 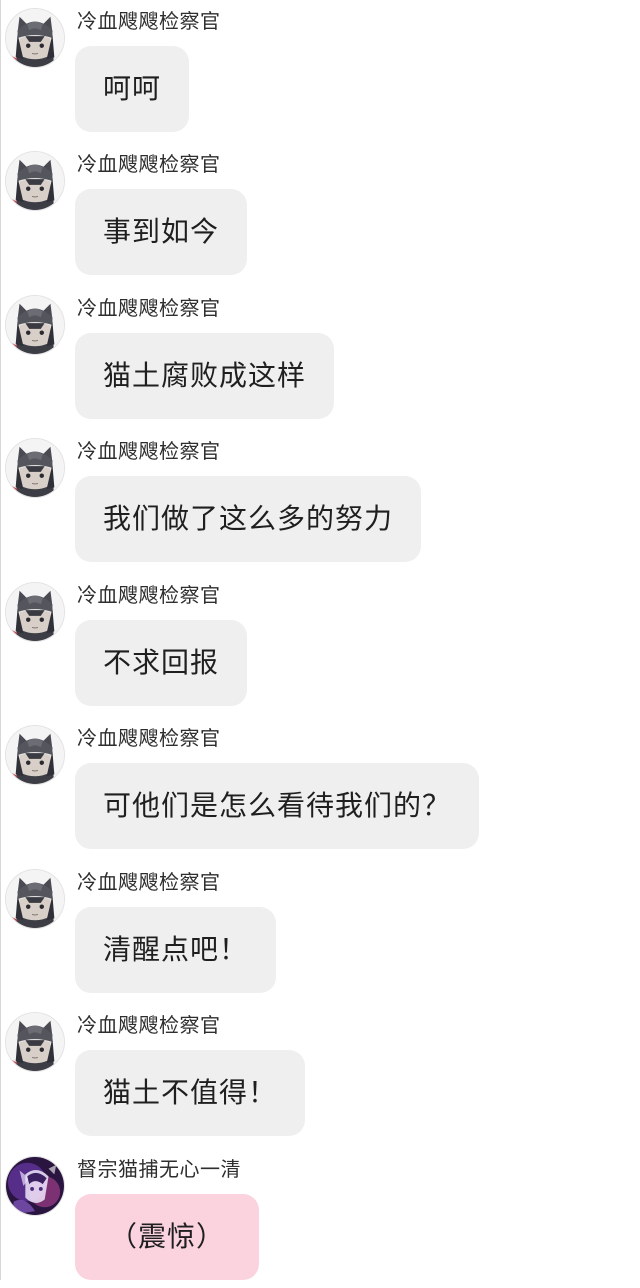 I want to click on message-bubble: 我们做了这么多的努力, so click(x=248, y=519).